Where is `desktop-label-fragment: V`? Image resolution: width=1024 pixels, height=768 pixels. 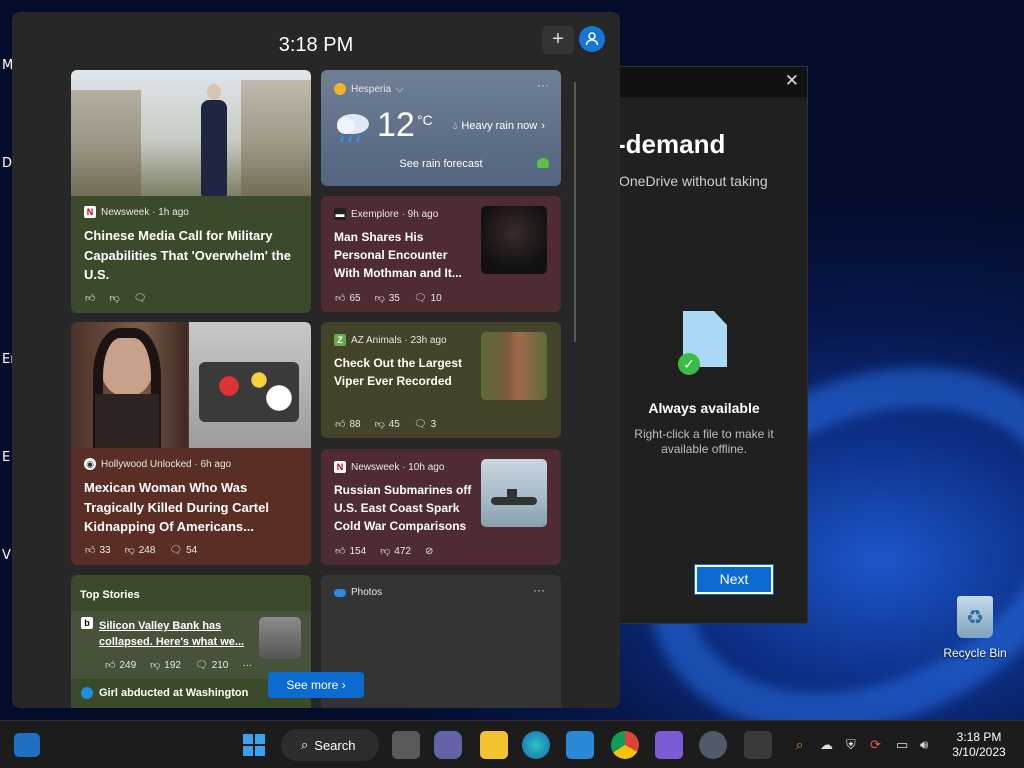
desktop-label-fragment: V is located at coordinates (6, 555).